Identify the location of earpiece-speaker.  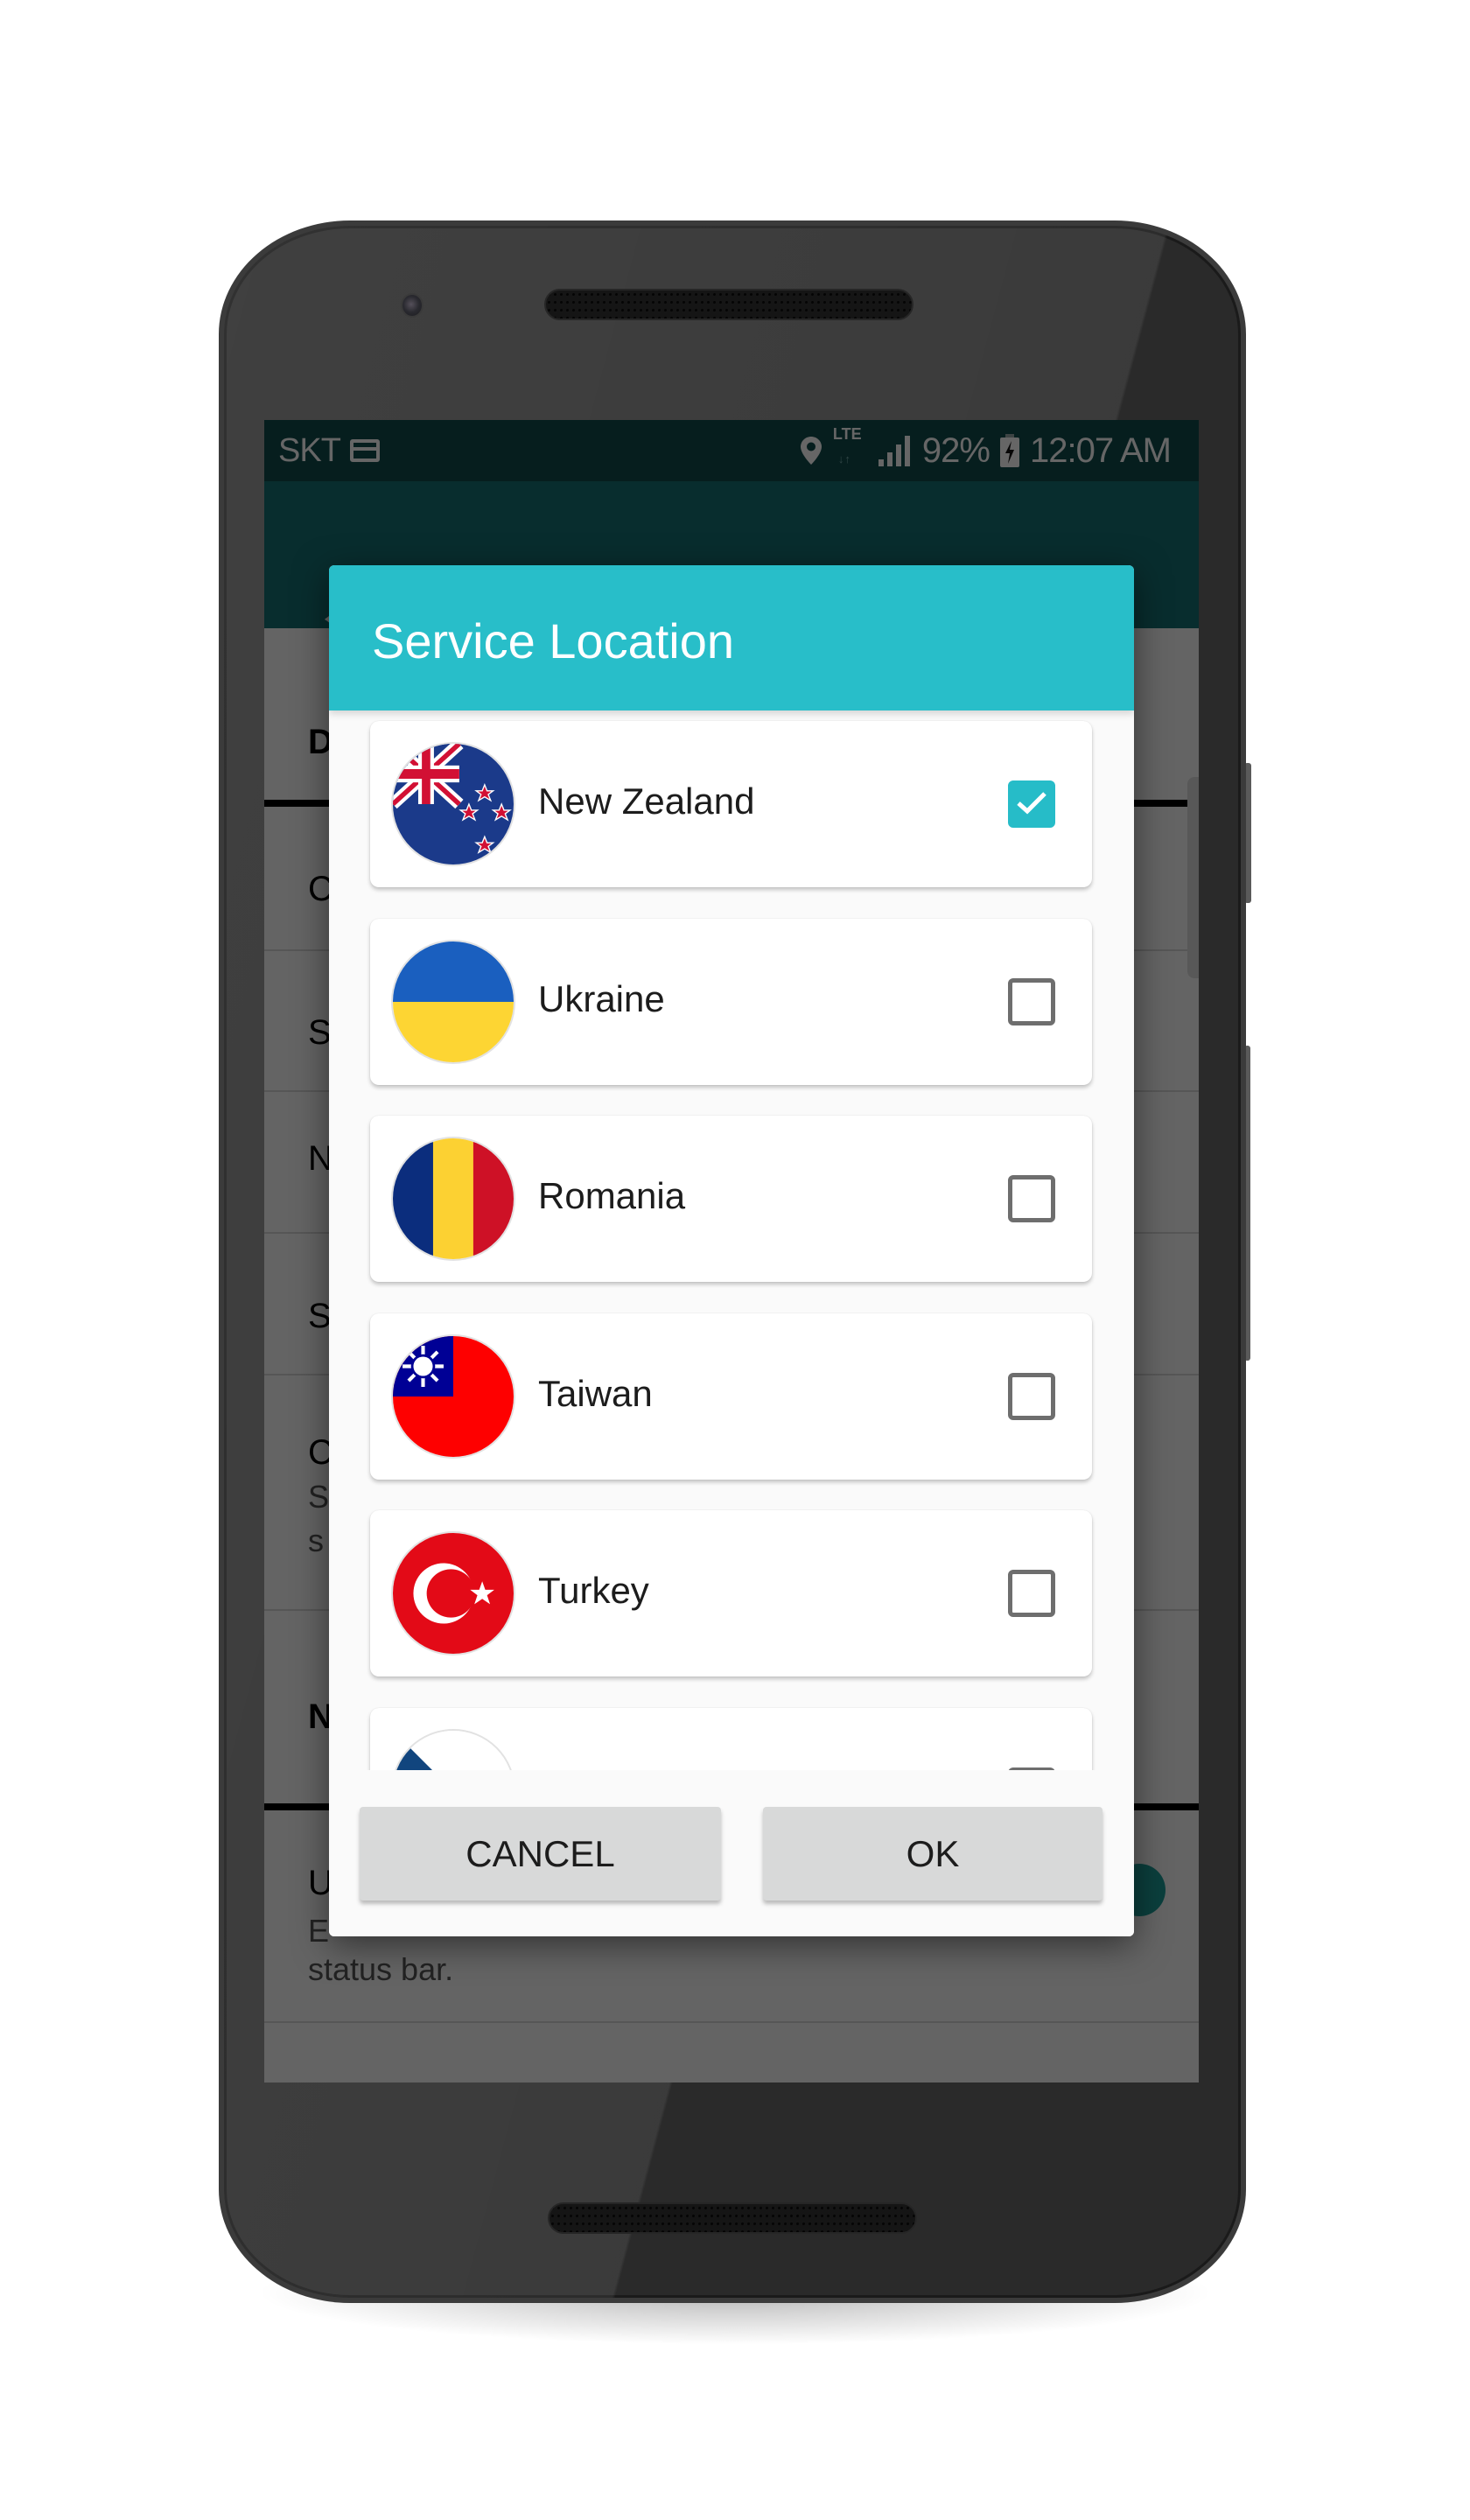
(729, 304).